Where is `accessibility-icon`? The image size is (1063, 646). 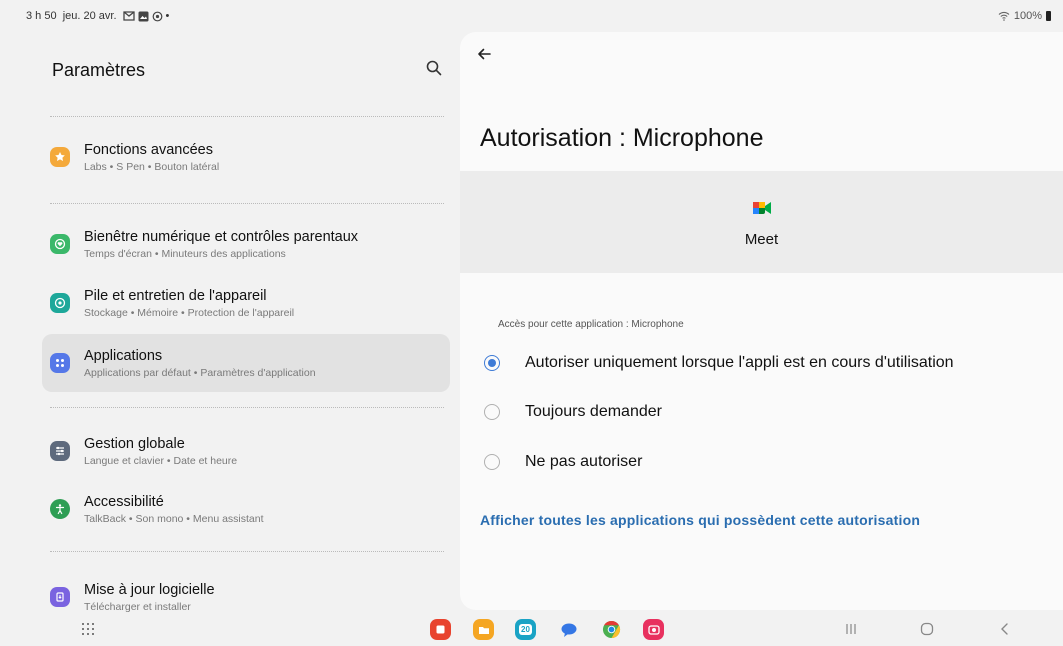
accessibility-icon is located at coordinates (60, 509).